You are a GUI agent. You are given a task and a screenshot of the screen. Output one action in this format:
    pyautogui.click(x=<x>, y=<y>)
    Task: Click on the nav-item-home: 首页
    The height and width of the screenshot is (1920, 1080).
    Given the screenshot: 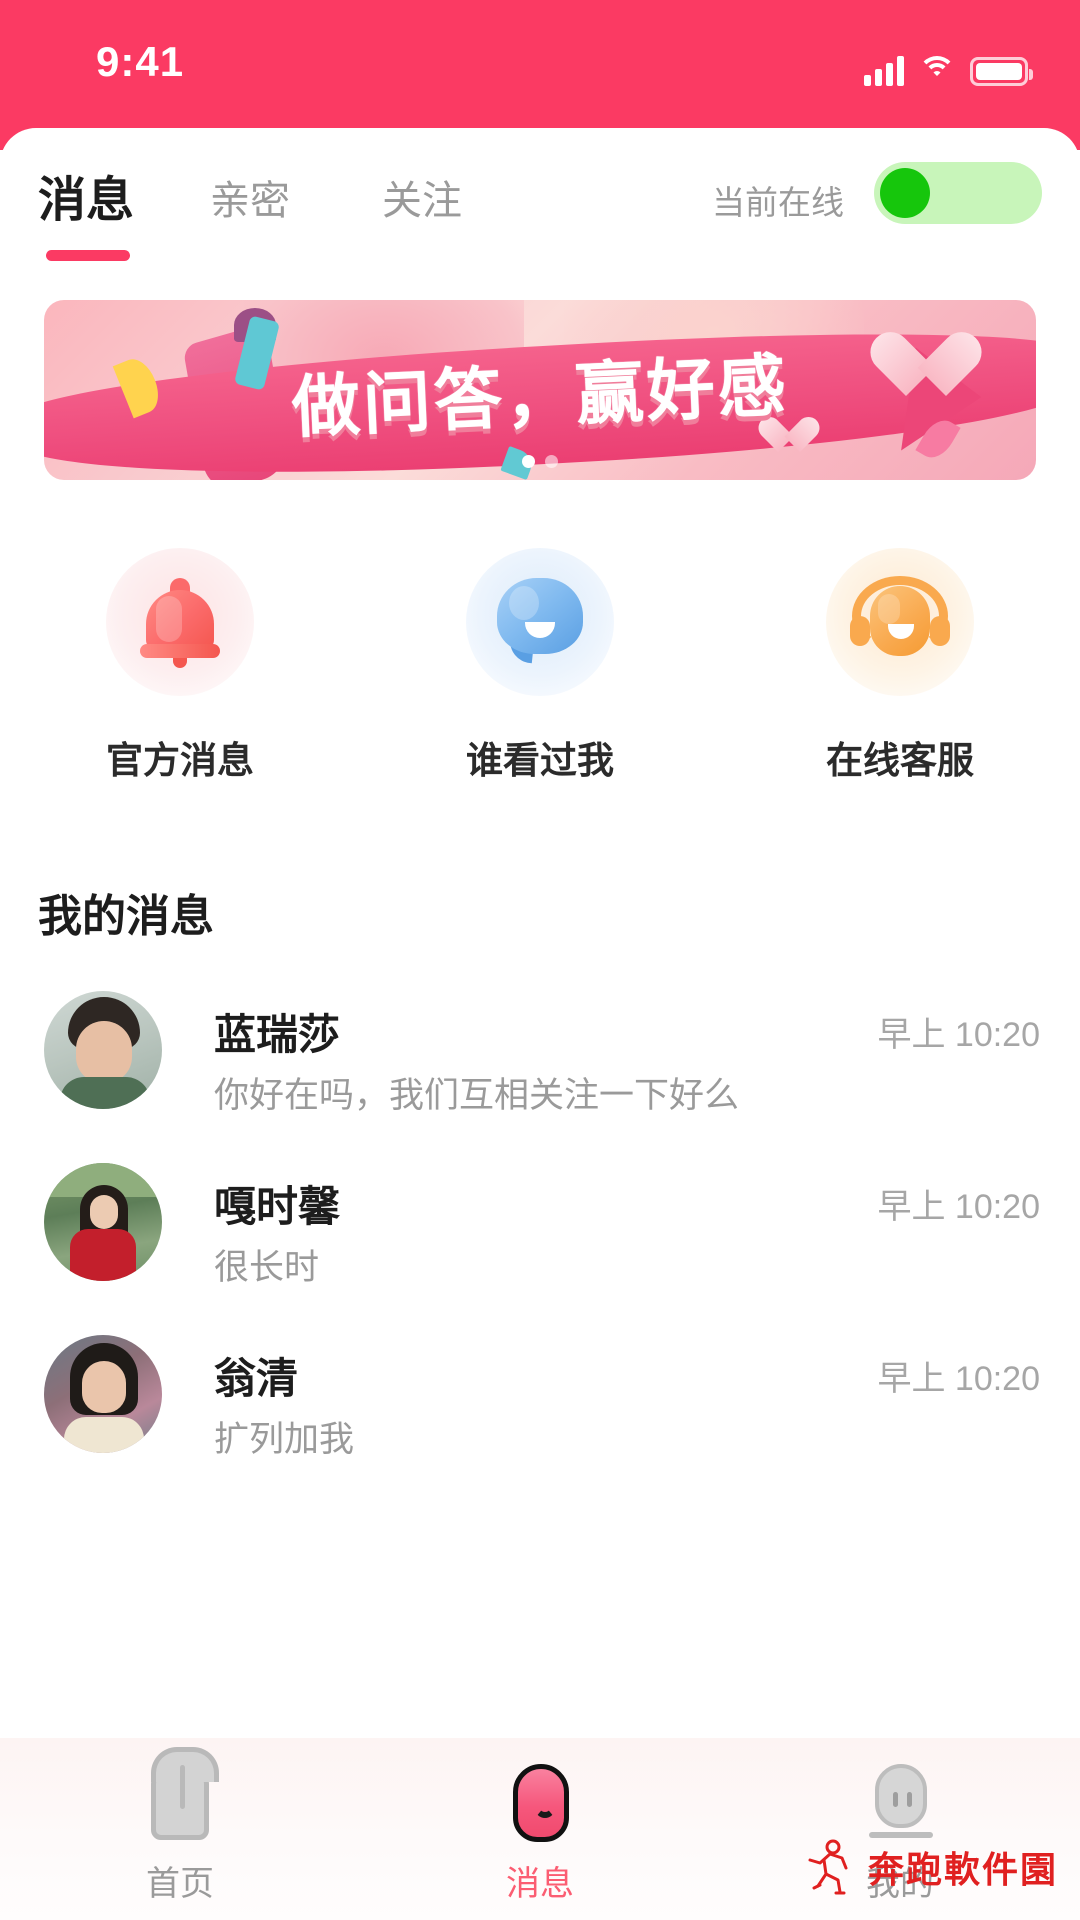 What is the action you would take?
    pyautogui.click(x=180, y=1826)
    